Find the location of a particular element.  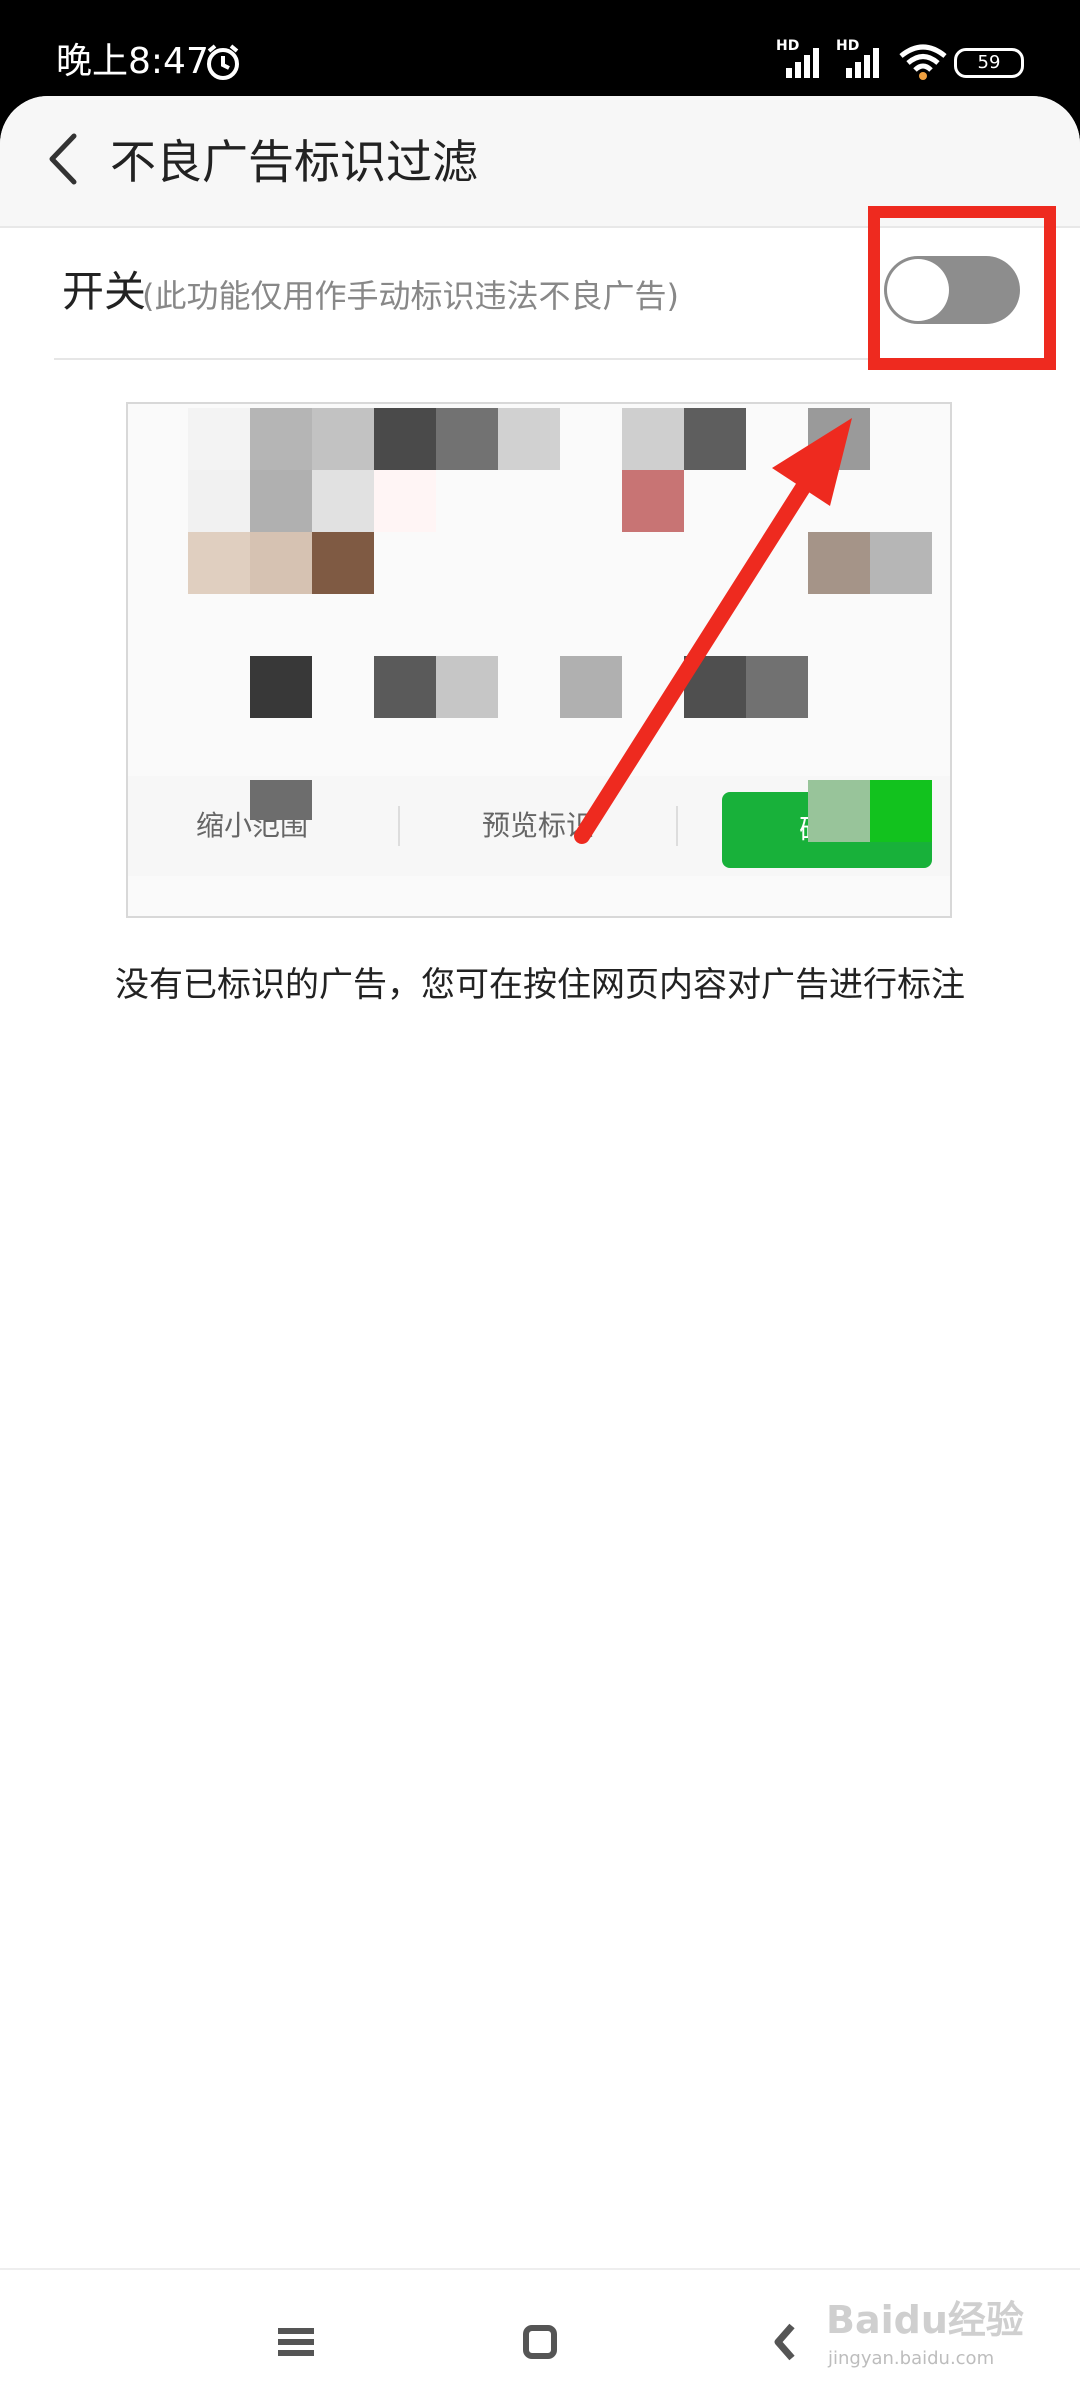

switch-label: 开关 is located at coordinates (104, 291).